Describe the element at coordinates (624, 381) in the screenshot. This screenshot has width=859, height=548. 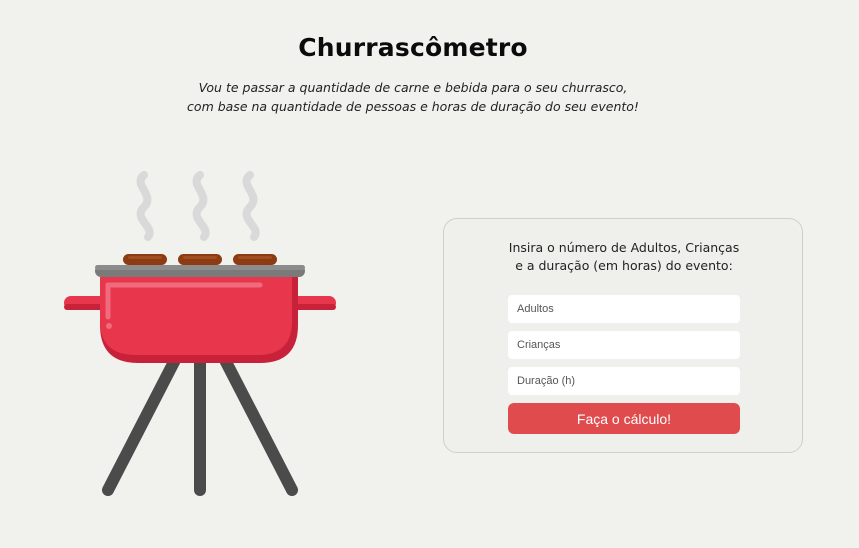
I see `duration-input` at that location.